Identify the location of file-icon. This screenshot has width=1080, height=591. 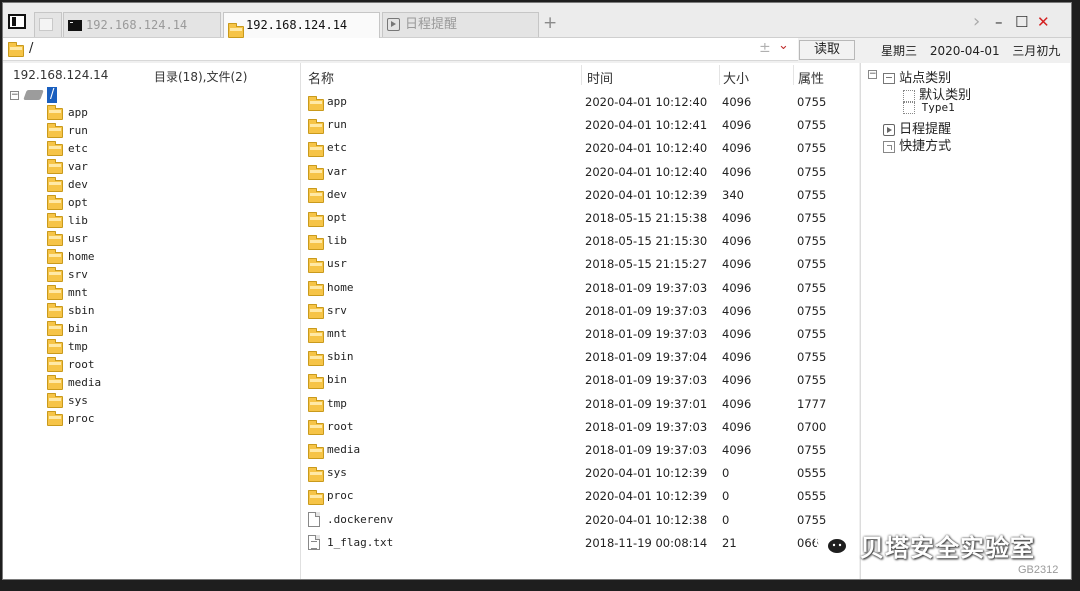
(314, 519).